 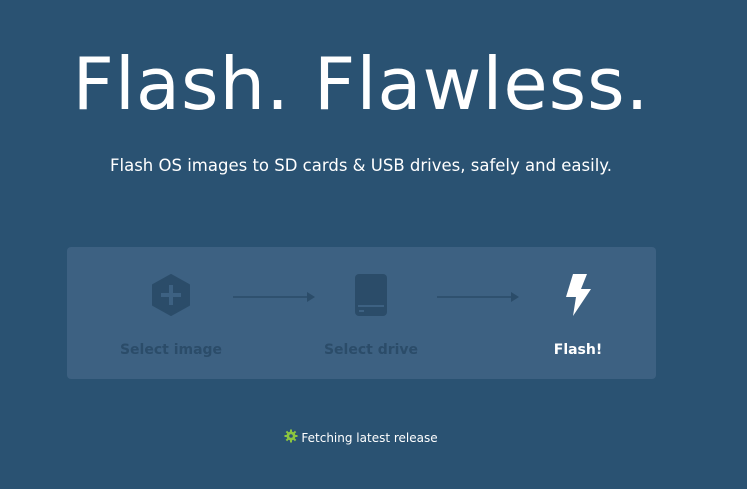 I want to click on select-image-step: Select image, so click(x=171, y=315).